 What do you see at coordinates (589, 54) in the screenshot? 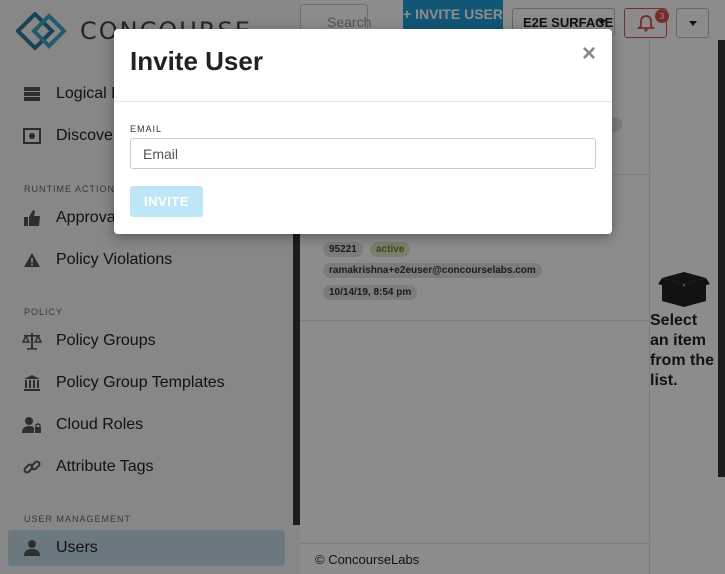
I see `close-icon: ×` at bounding box center [589, 54].